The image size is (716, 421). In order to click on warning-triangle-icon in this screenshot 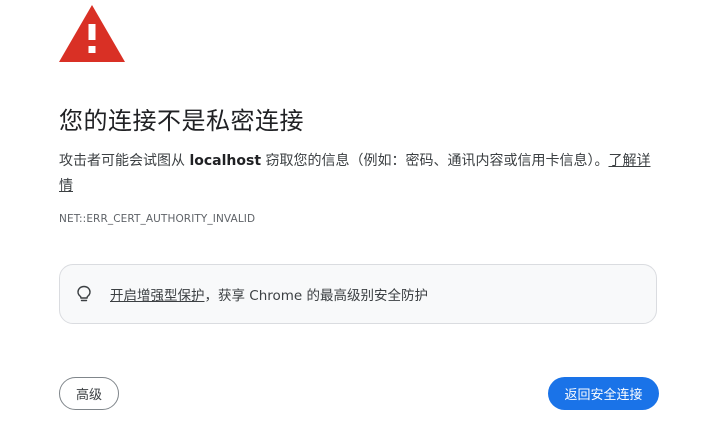, I will do `click(92, 33)`.